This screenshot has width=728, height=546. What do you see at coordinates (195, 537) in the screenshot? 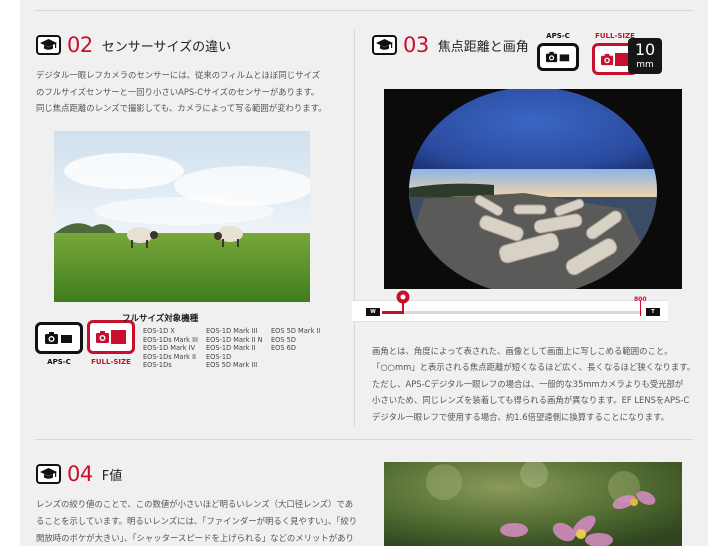
I see `body-line: 開放時のボケが大きい」、「シャッタースピードを上げられる」などのメリットがあり` at bounding box center [195, 537].